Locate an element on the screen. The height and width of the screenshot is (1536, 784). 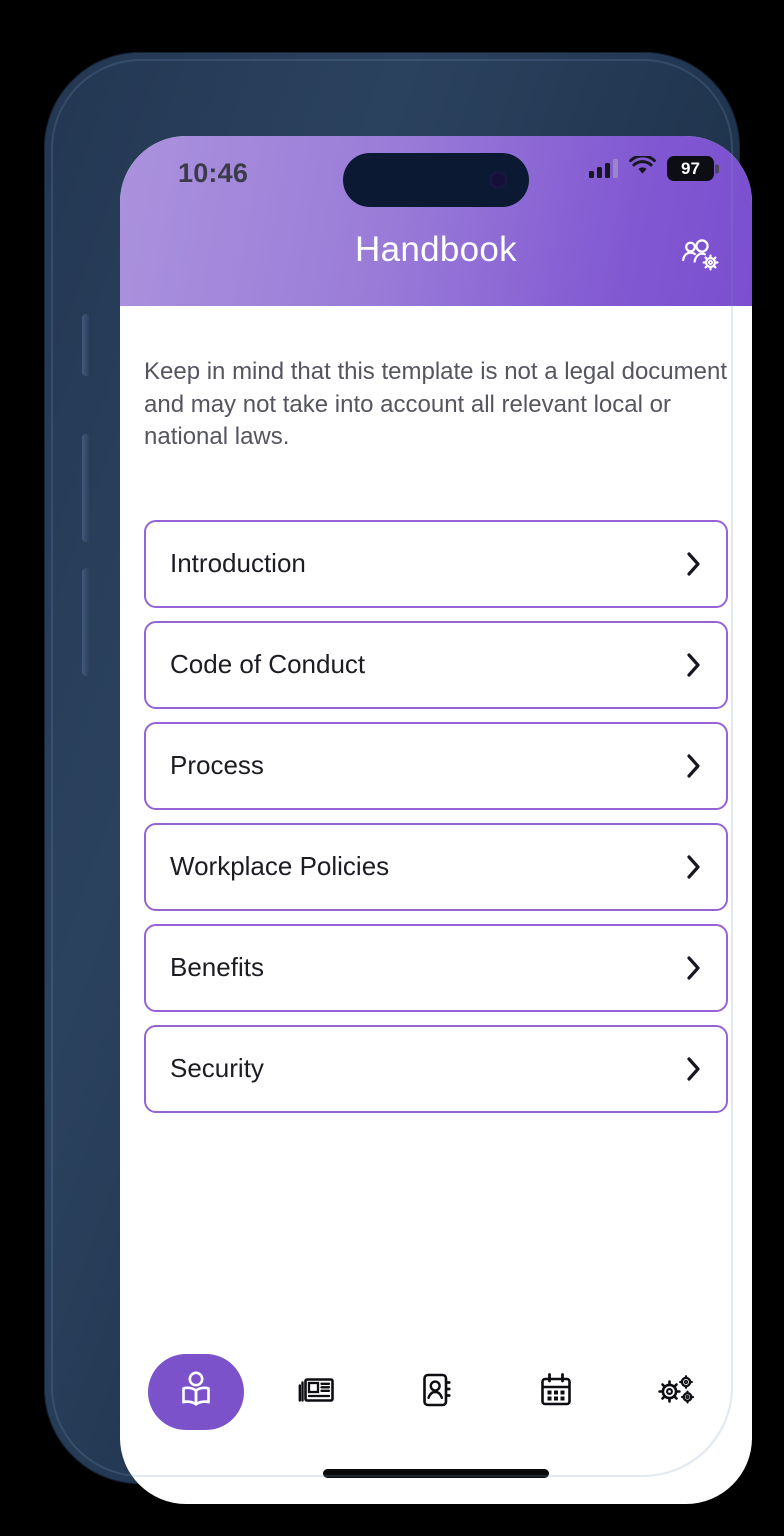
section-card-benefits: Benefits is located at coordinates (436, 967).